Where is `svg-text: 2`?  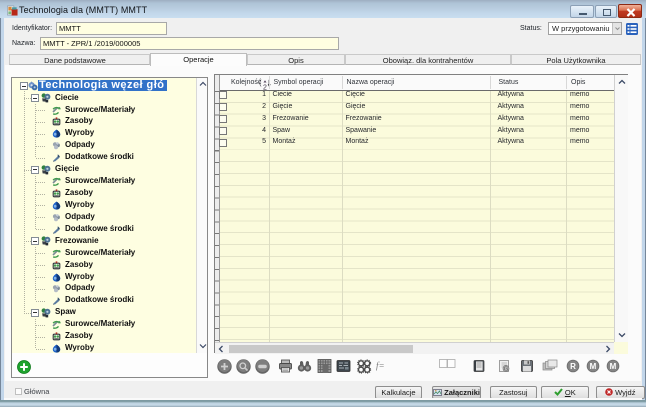
svg-text: 2 is located at coordinates (265, 88).